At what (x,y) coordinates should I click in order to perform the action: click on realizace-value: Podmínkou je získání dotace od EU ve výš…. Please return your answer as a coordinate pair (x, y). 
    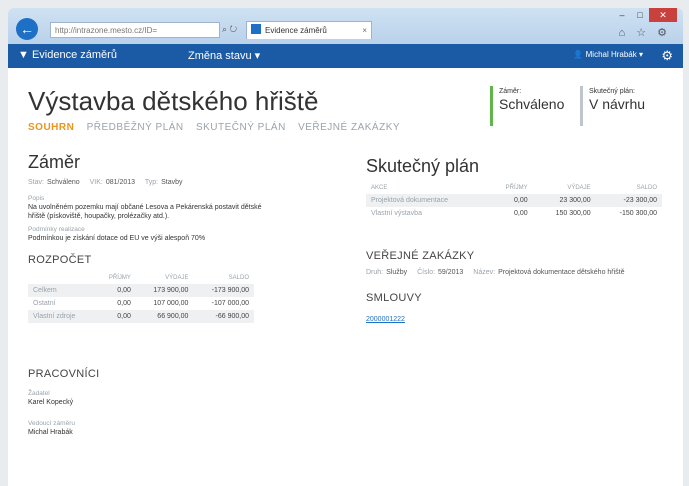
    Looking at the image, I should click on (117, 238).